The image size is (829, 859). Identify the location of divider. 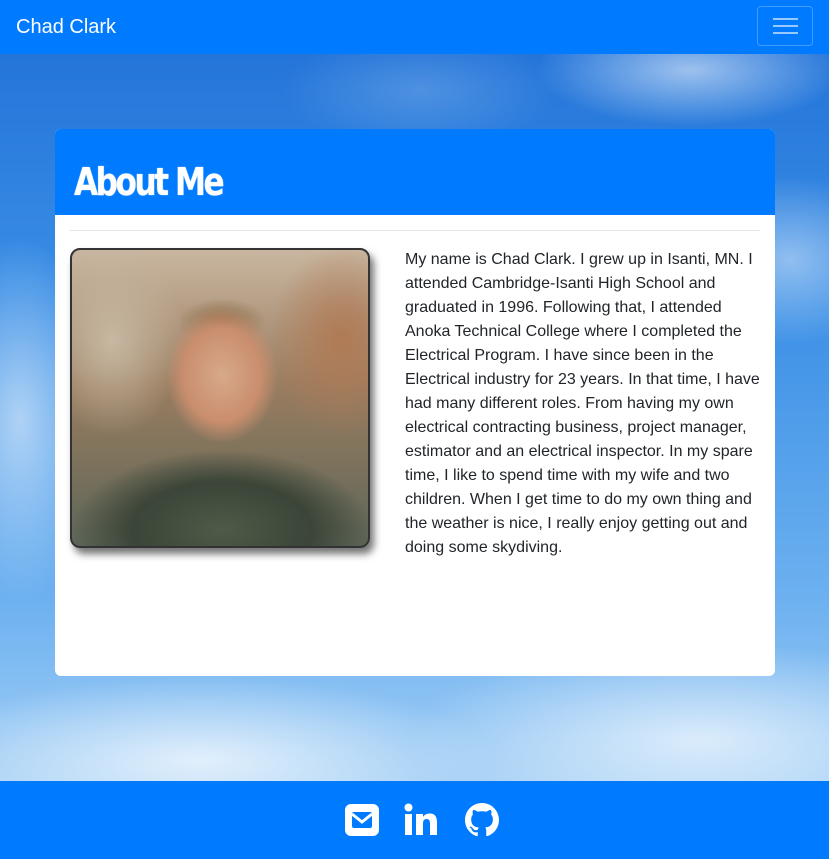
(415, 230).